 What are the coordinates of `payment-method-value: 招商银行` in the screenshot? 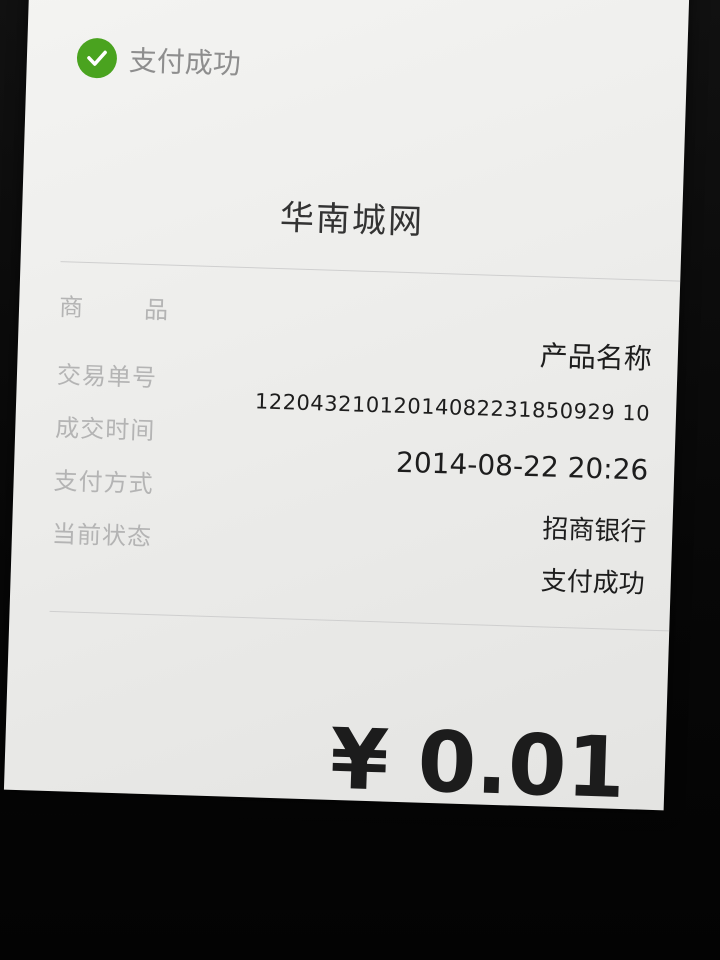 It's located at (594, 531).